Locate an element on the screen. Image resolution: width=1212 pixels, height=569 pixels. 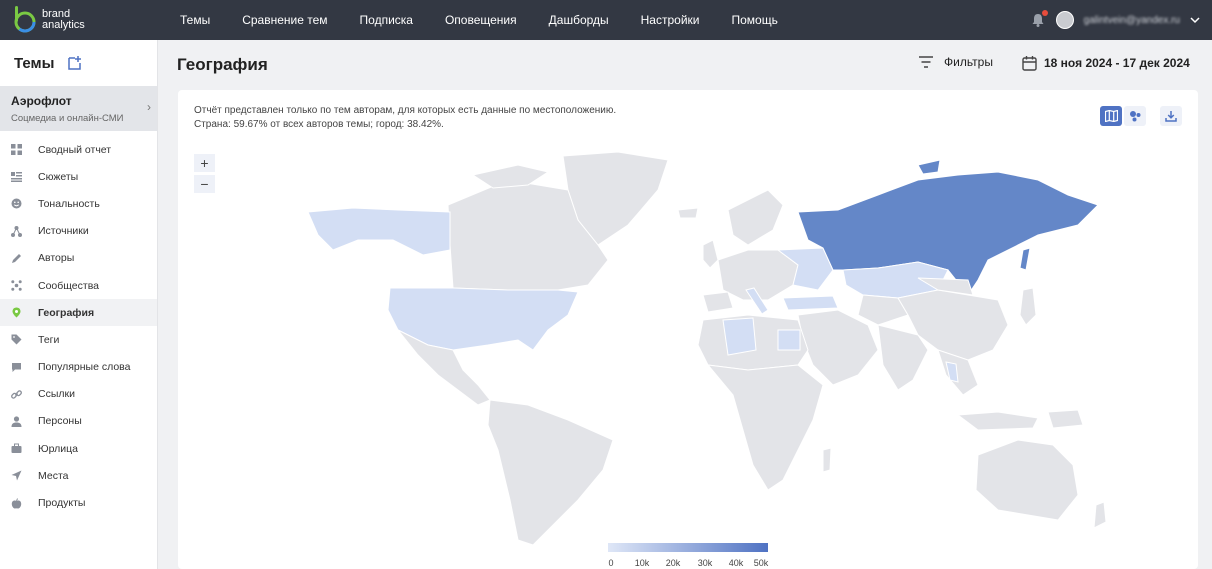
sidebar-item-products: Продукты is located at coordinates (78, 502).